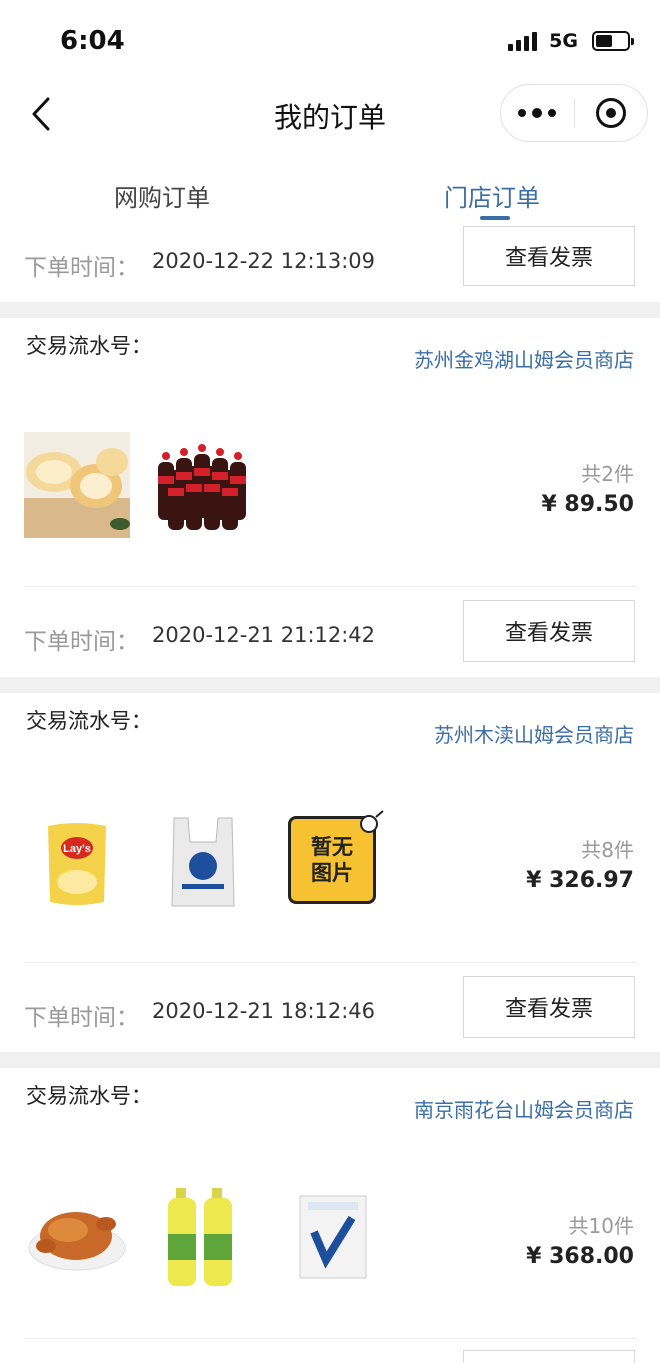 The image size is (660, 1363). Describe the element at coordinates (492, 195) in the screenshot. I see `tab-store-orders: 门店订单` at that location.